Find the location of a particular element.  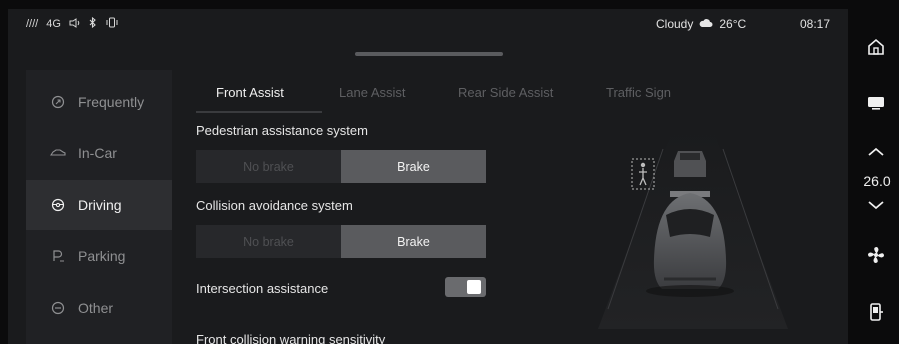

outside-temperature: 26°C is located at coordinates (733, 24).